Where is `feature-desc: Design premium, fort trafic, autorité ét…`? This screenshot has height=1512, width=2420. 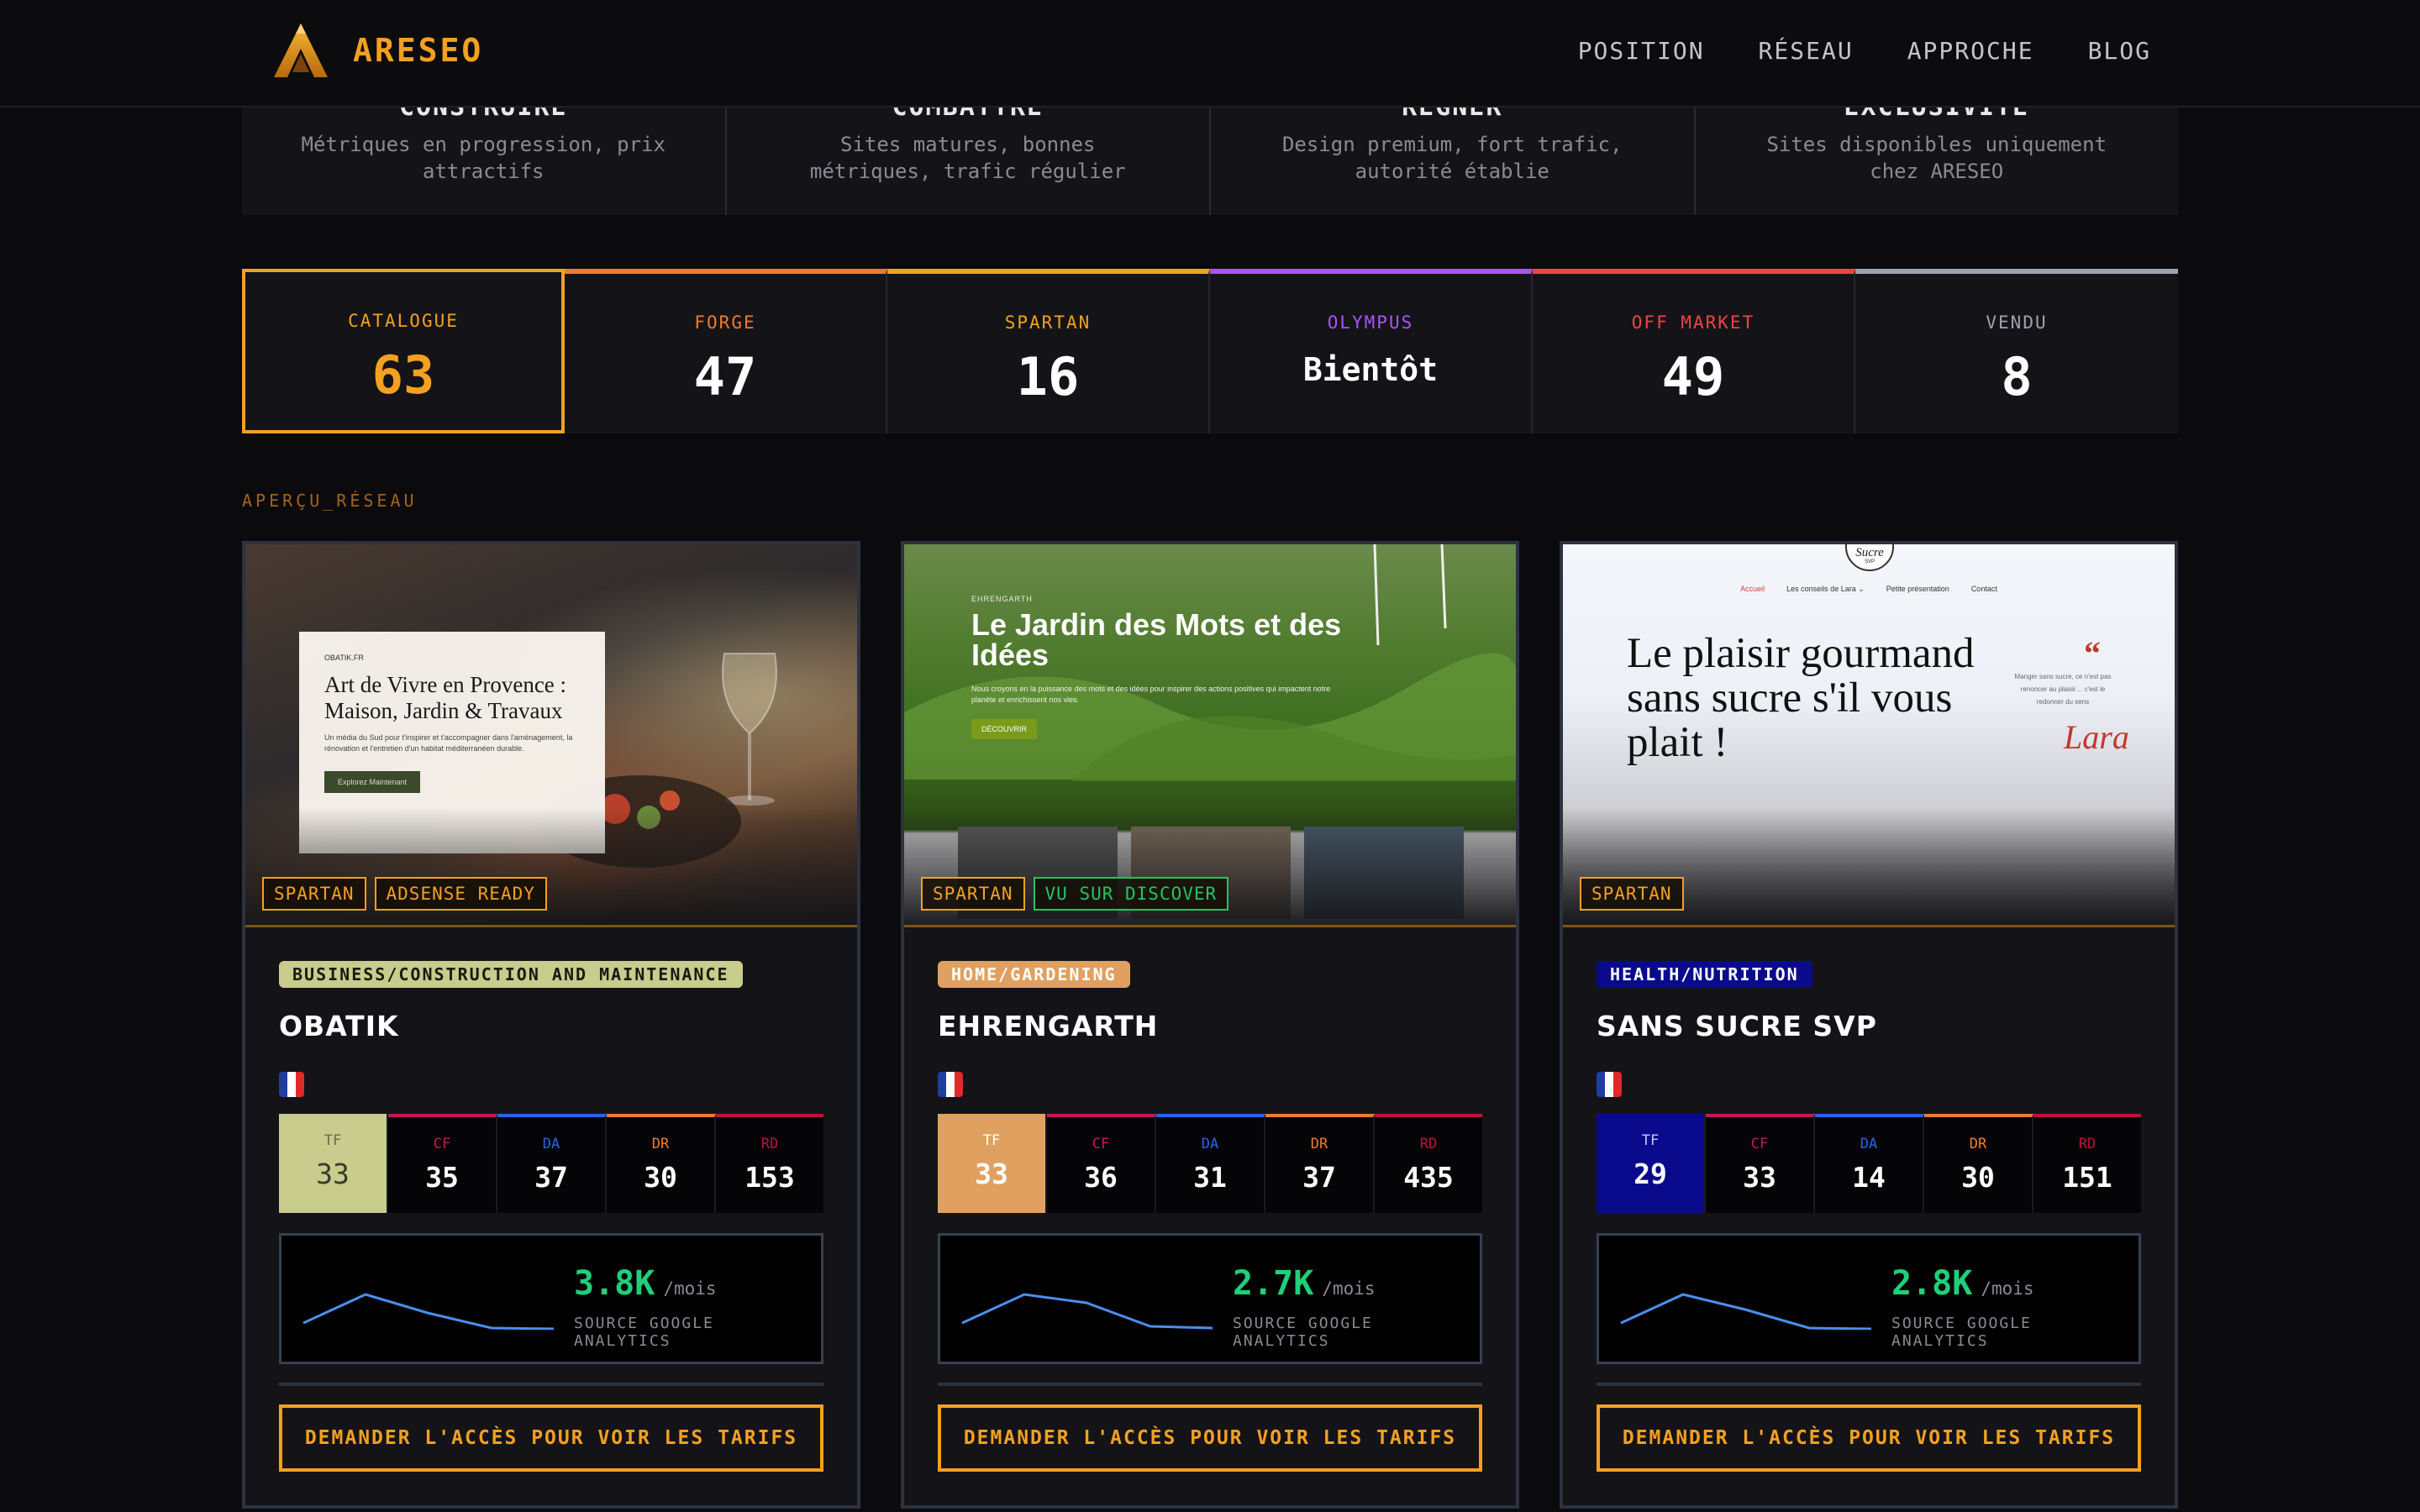 feature-desc: Design premium, fort trafic, autorité ét… is located at coordinates (1452, 158).